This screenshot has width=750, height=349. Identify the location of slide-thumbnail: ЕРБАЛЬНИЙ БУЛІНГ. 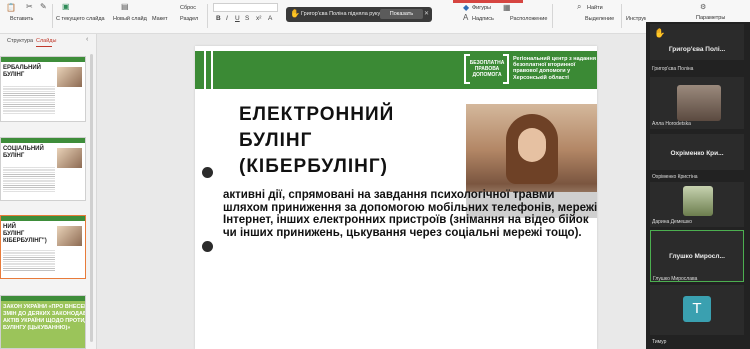
(43, 89).